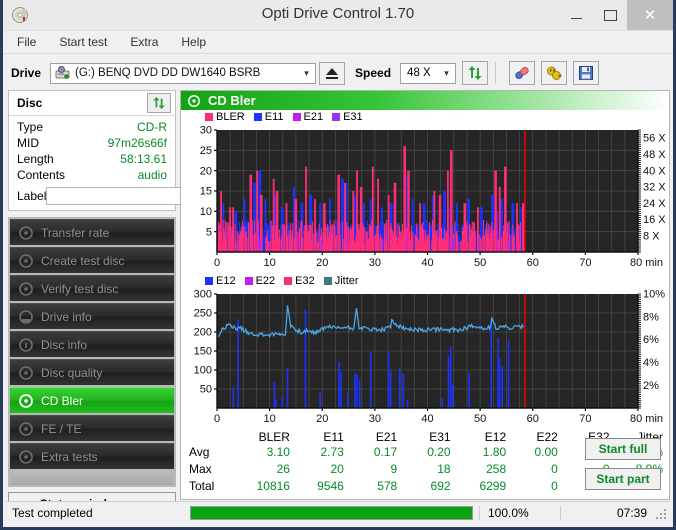 The height and width of the screenshot is (530, 676). I want to click on disc-panel-title: Disc, so click(30, 103).